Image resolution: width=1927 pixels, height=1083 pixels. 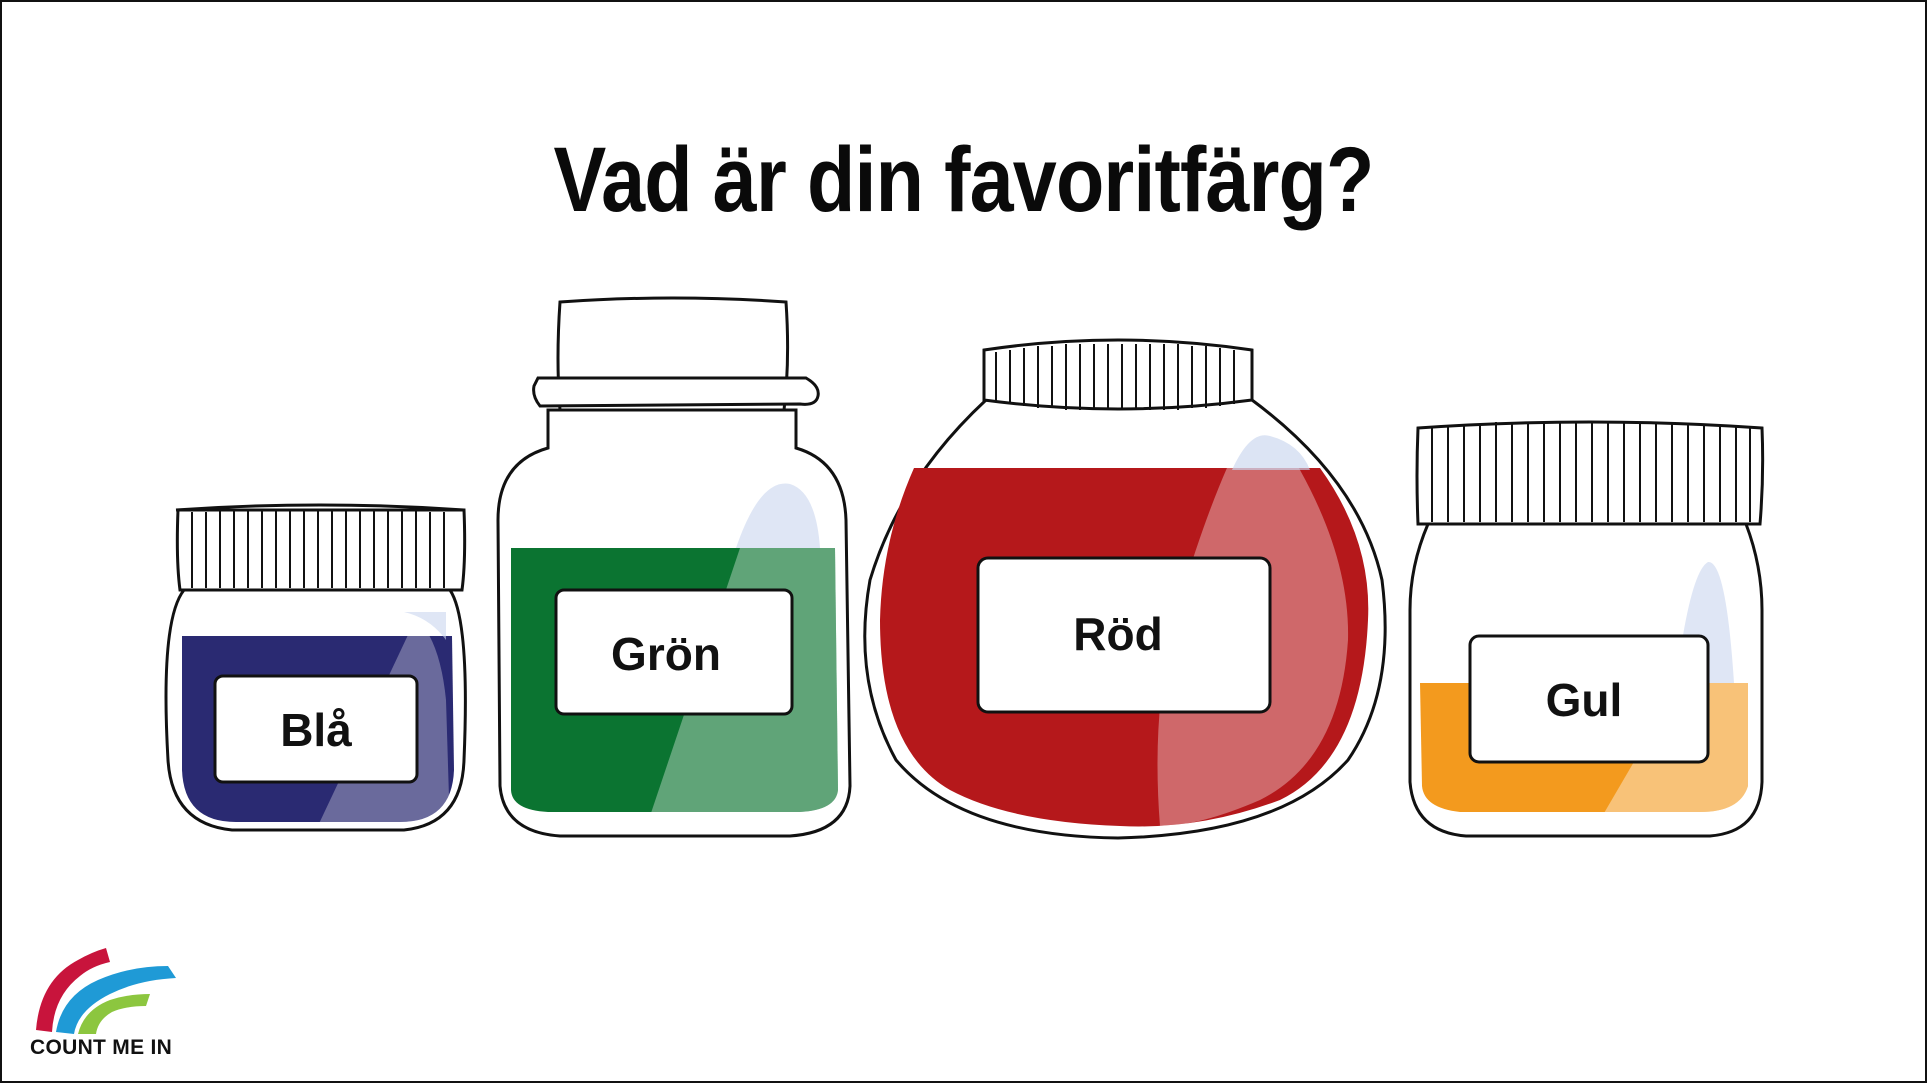 I want to click on jar-green-label-text: Grön, so click(x=666, y=654).